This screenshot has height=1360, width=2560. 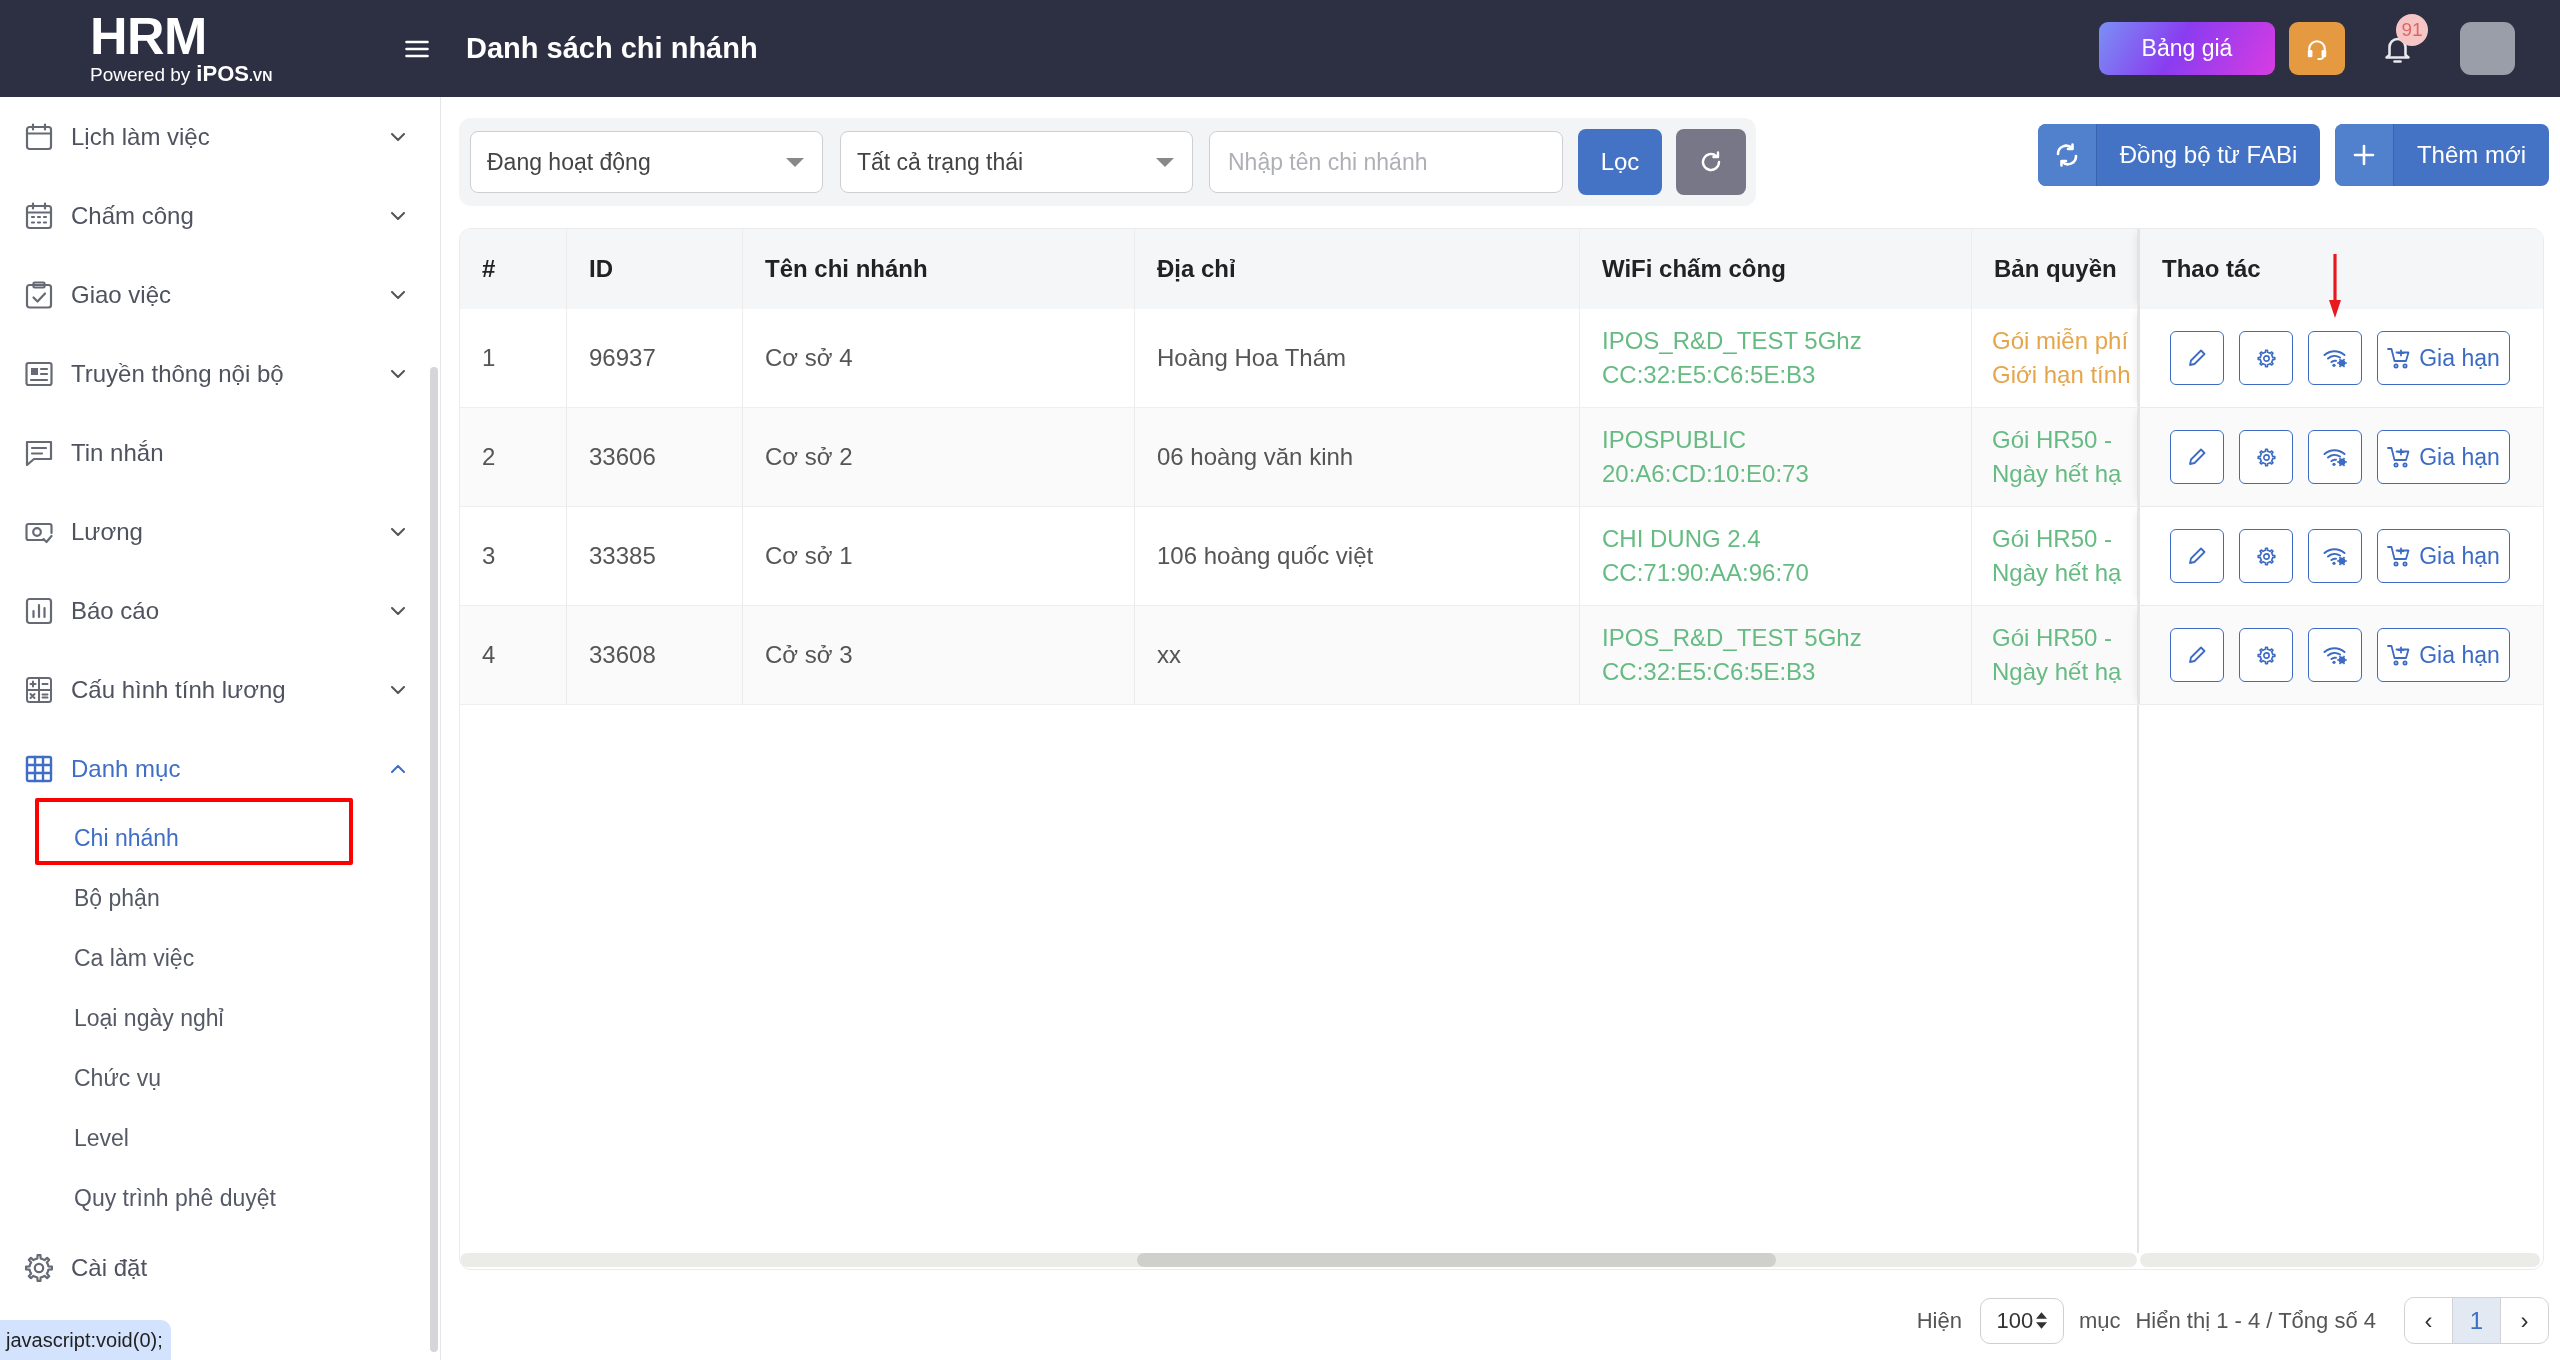 I want to click on prev-page-button: ‹, so click(x=2428, y=1320).